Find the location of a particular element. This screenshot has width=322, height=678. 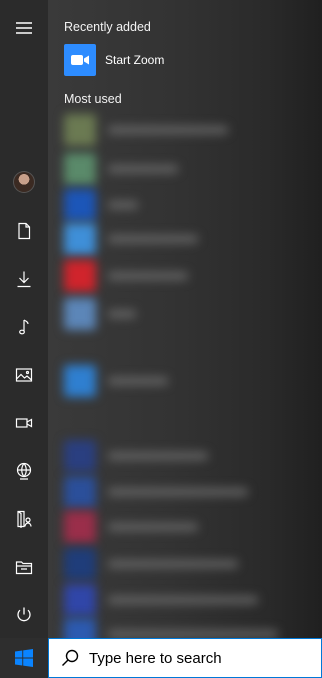

hamburger-menu-icon is located at coordinates (24, 28).